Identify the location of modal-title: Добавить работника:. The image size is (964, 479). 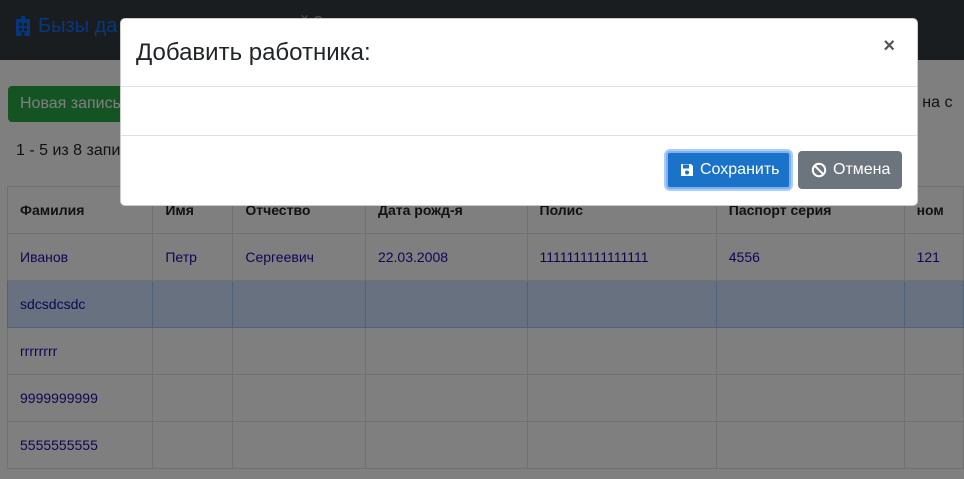
(253, 52).